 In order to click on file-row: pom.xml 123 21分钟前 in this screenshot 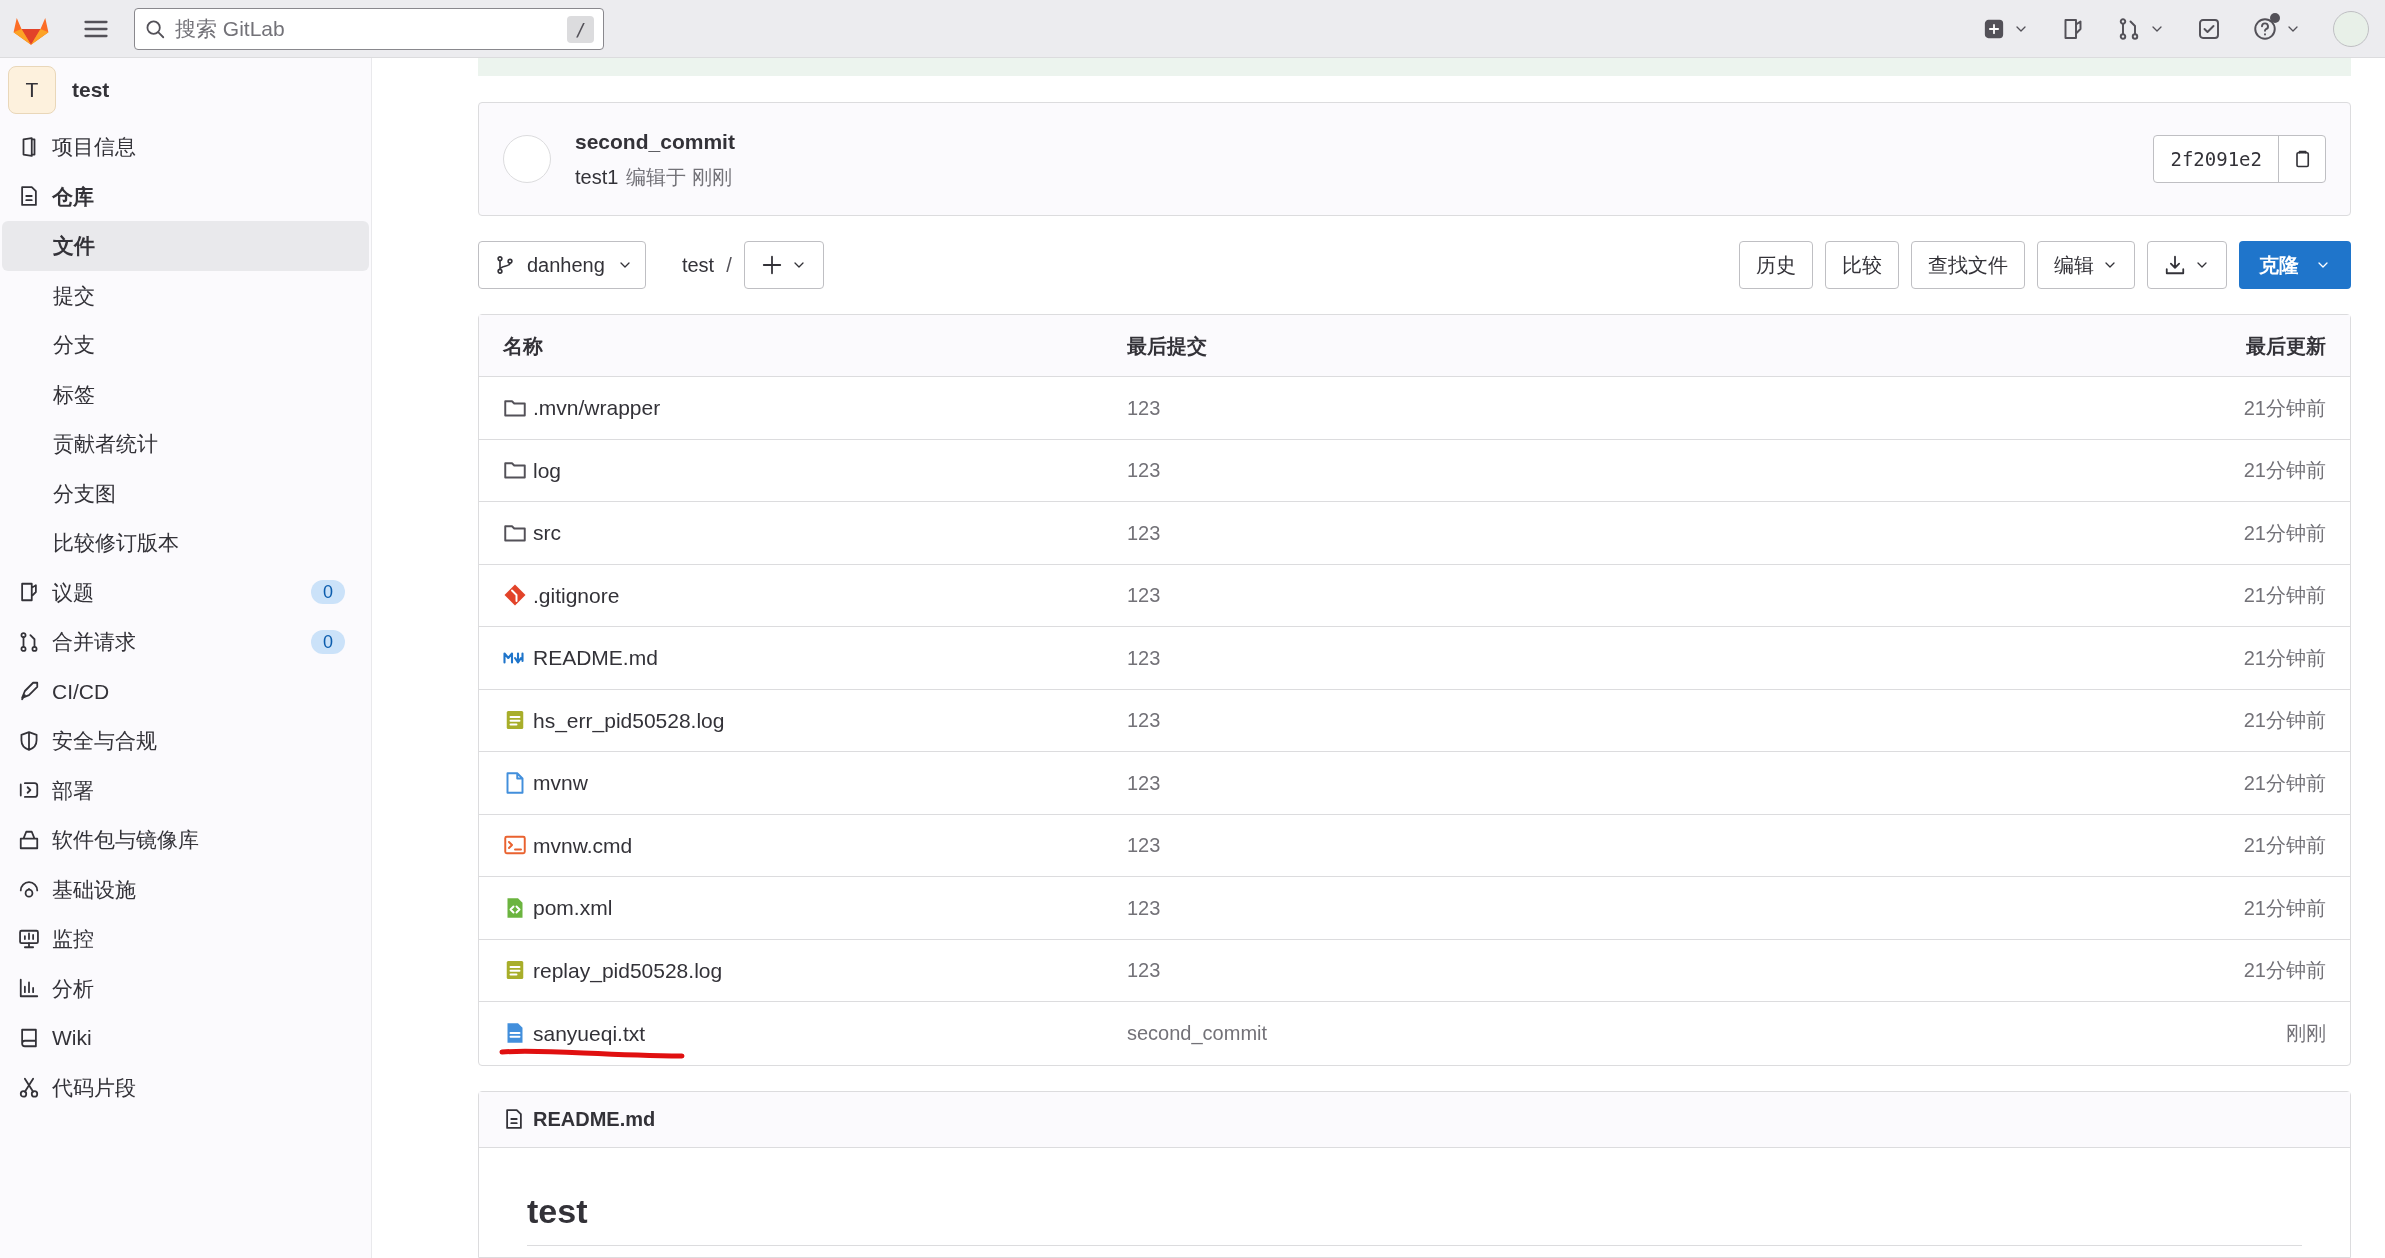, I will do `click(1414, 908)`.